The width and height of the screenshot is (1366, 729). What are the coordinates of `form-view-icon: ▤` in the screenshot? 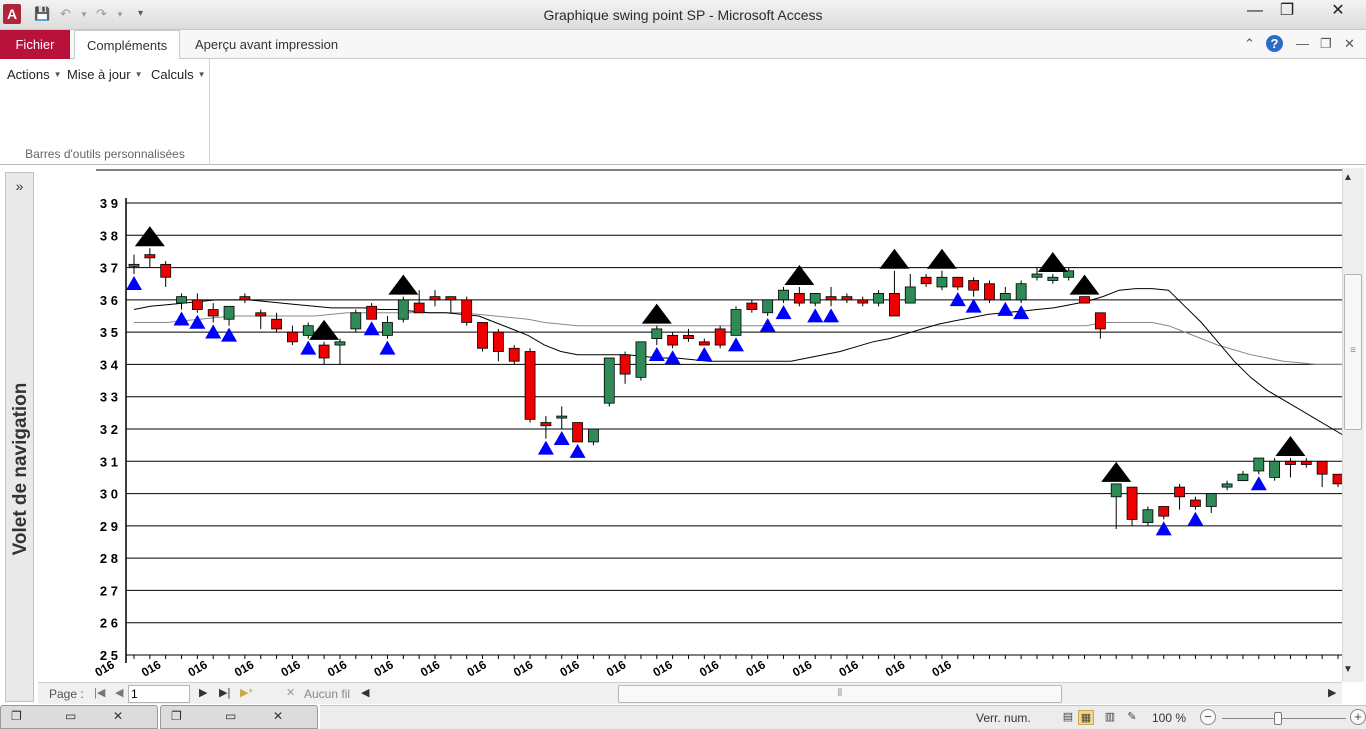 It's located at (1068, 717).